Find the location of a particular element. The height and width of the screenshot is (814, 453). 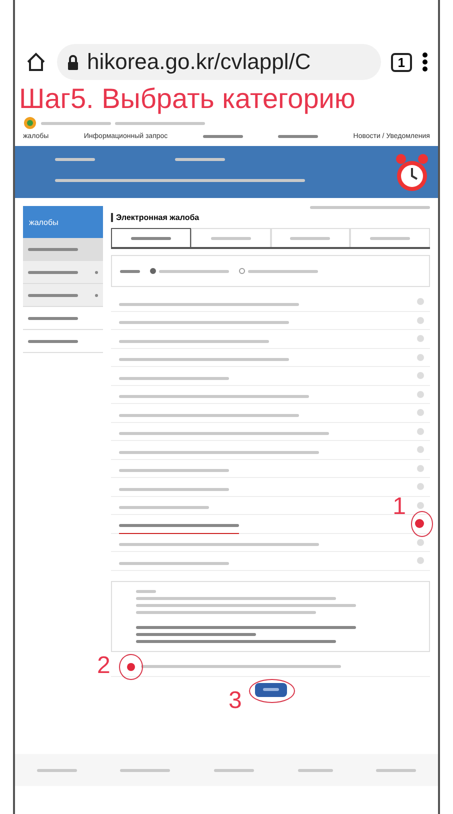

step-tab is located at coordinates (151, 237).